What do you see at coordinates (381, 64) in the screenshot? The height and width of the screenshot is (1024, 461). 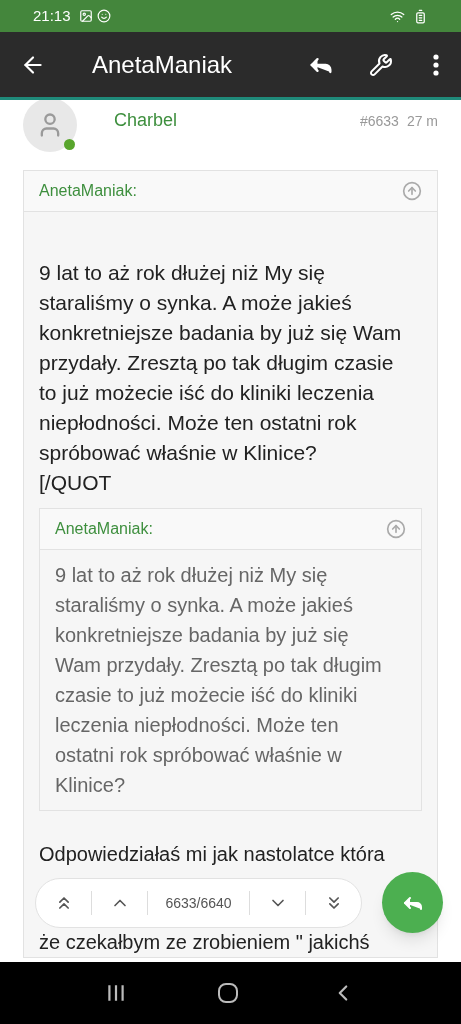 I see `wrench-icon` at bounding box center [381, 64].